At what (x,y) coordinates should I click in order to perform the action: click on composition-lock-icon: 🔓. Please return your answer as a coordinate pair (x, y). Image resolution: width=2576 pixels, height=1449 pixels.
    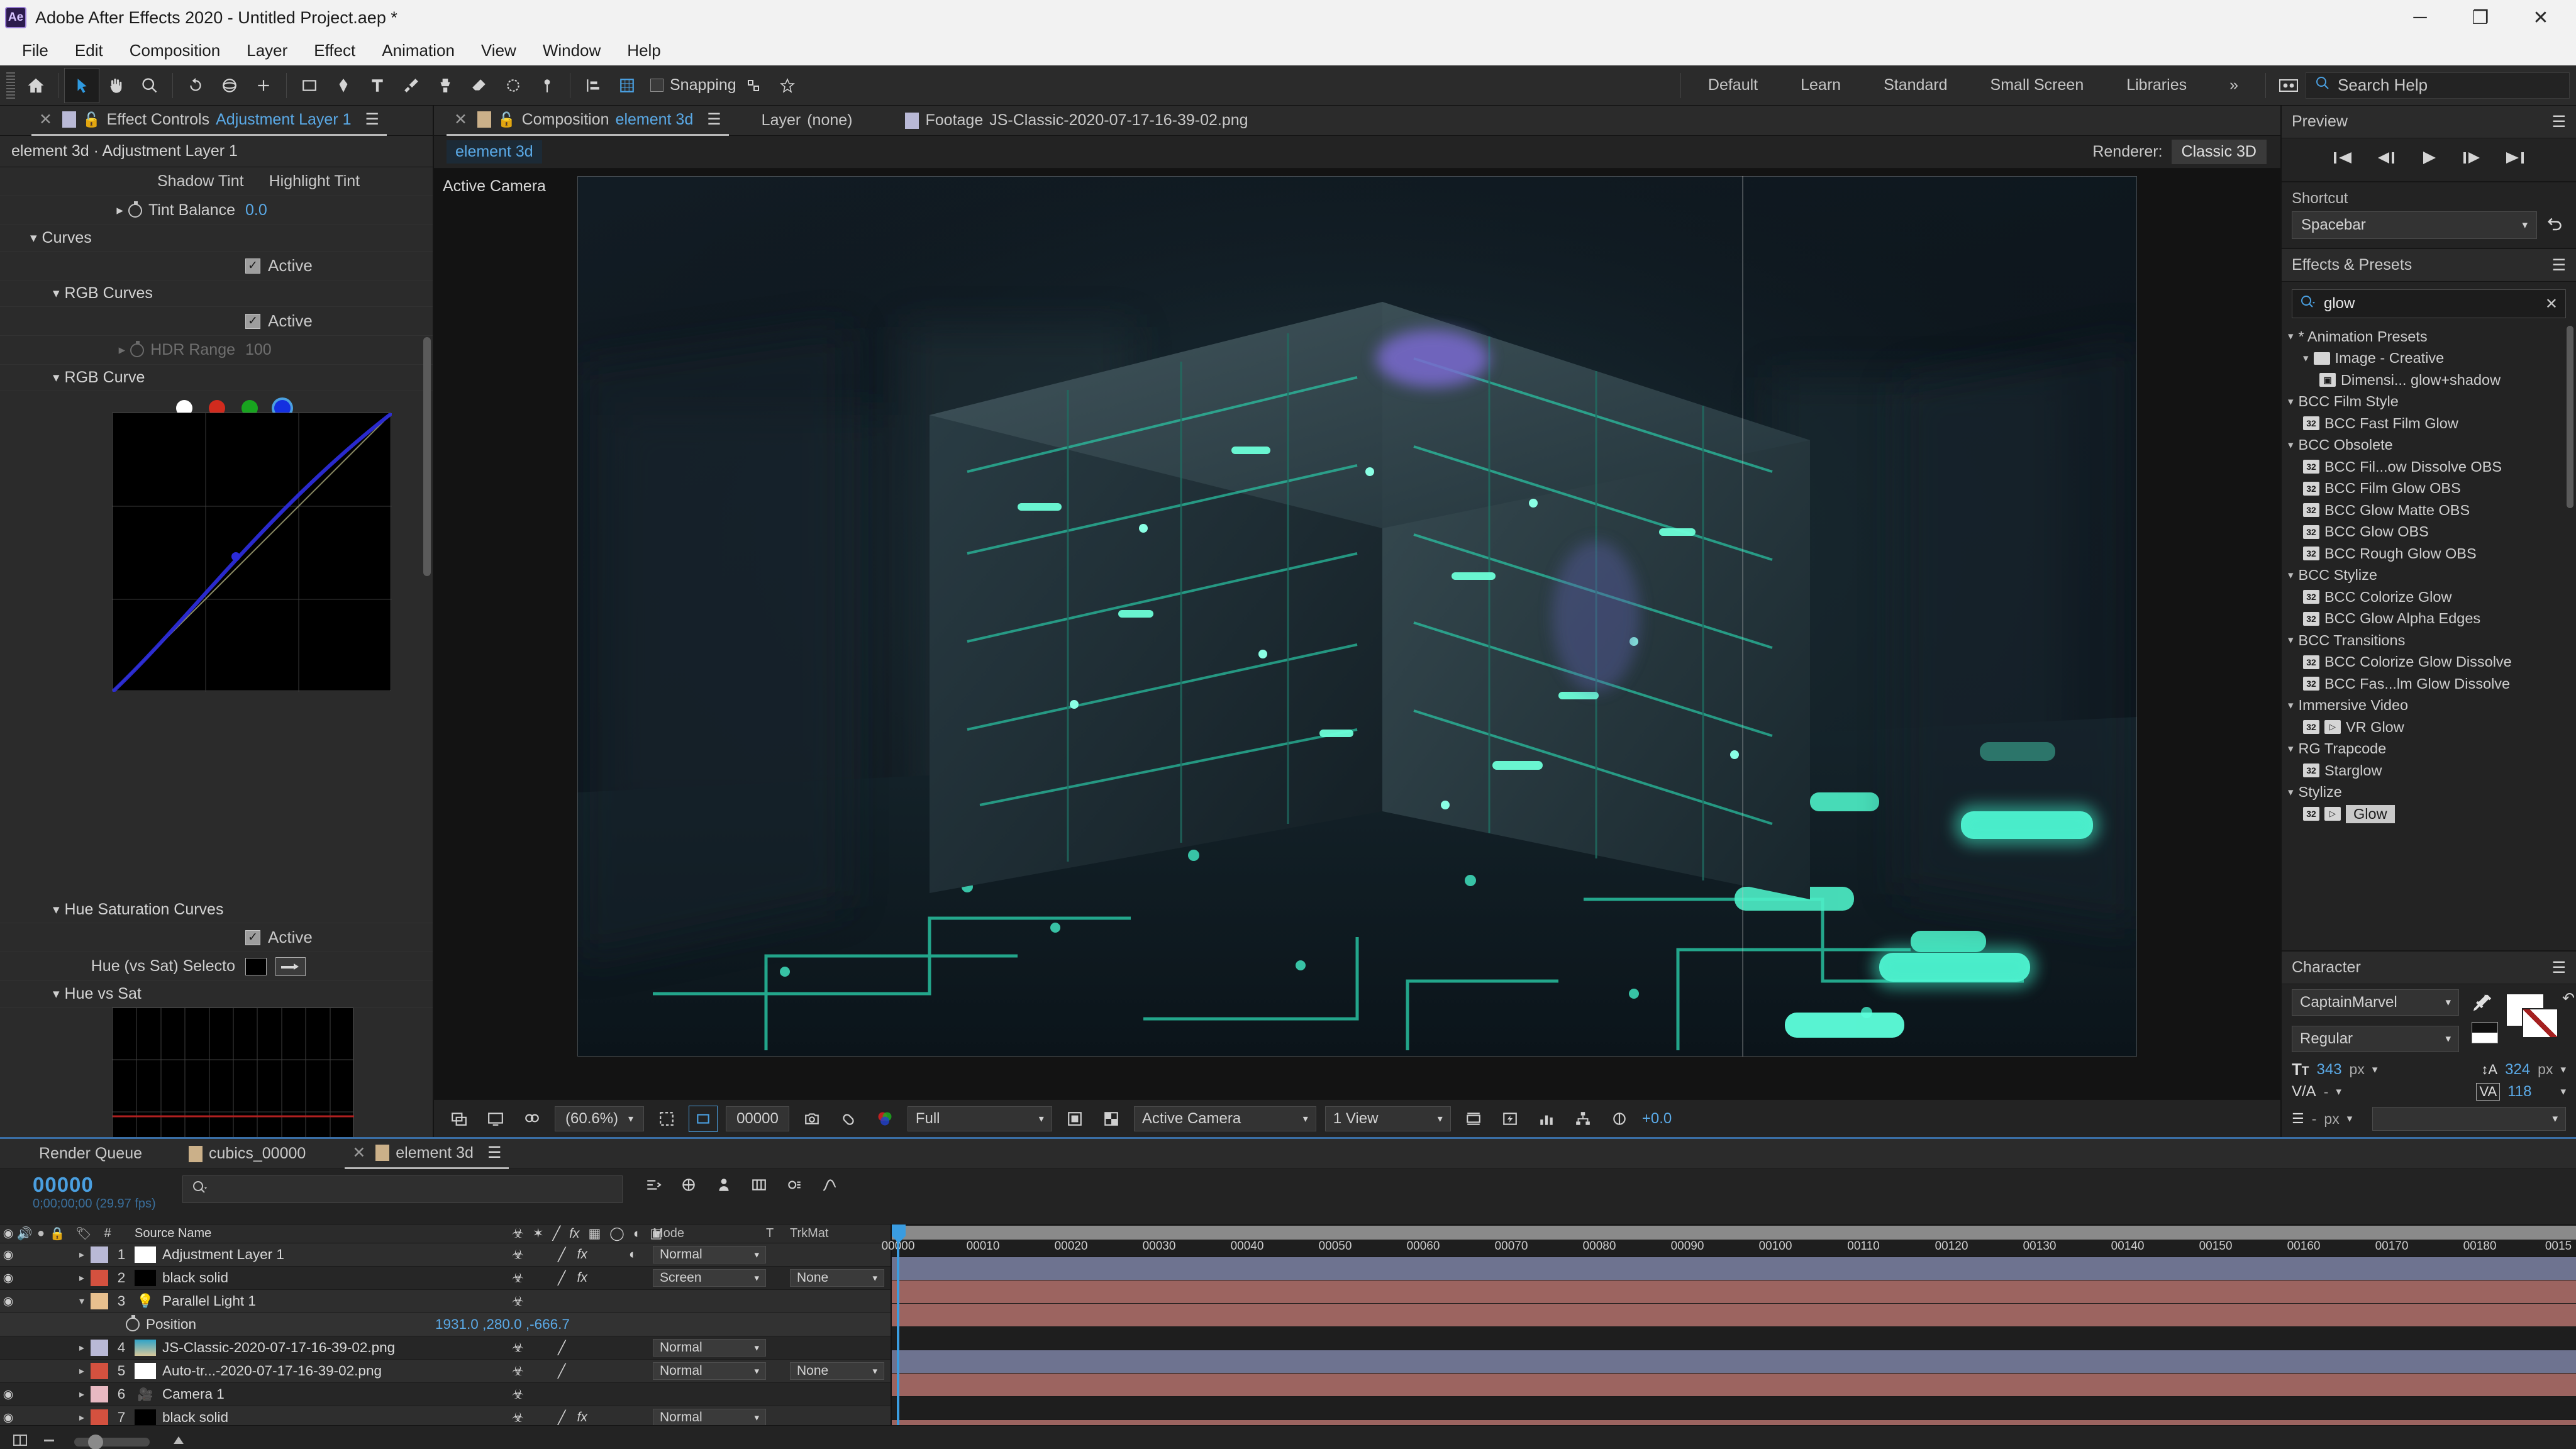
    Looking at the image, I should click on (506, 119).